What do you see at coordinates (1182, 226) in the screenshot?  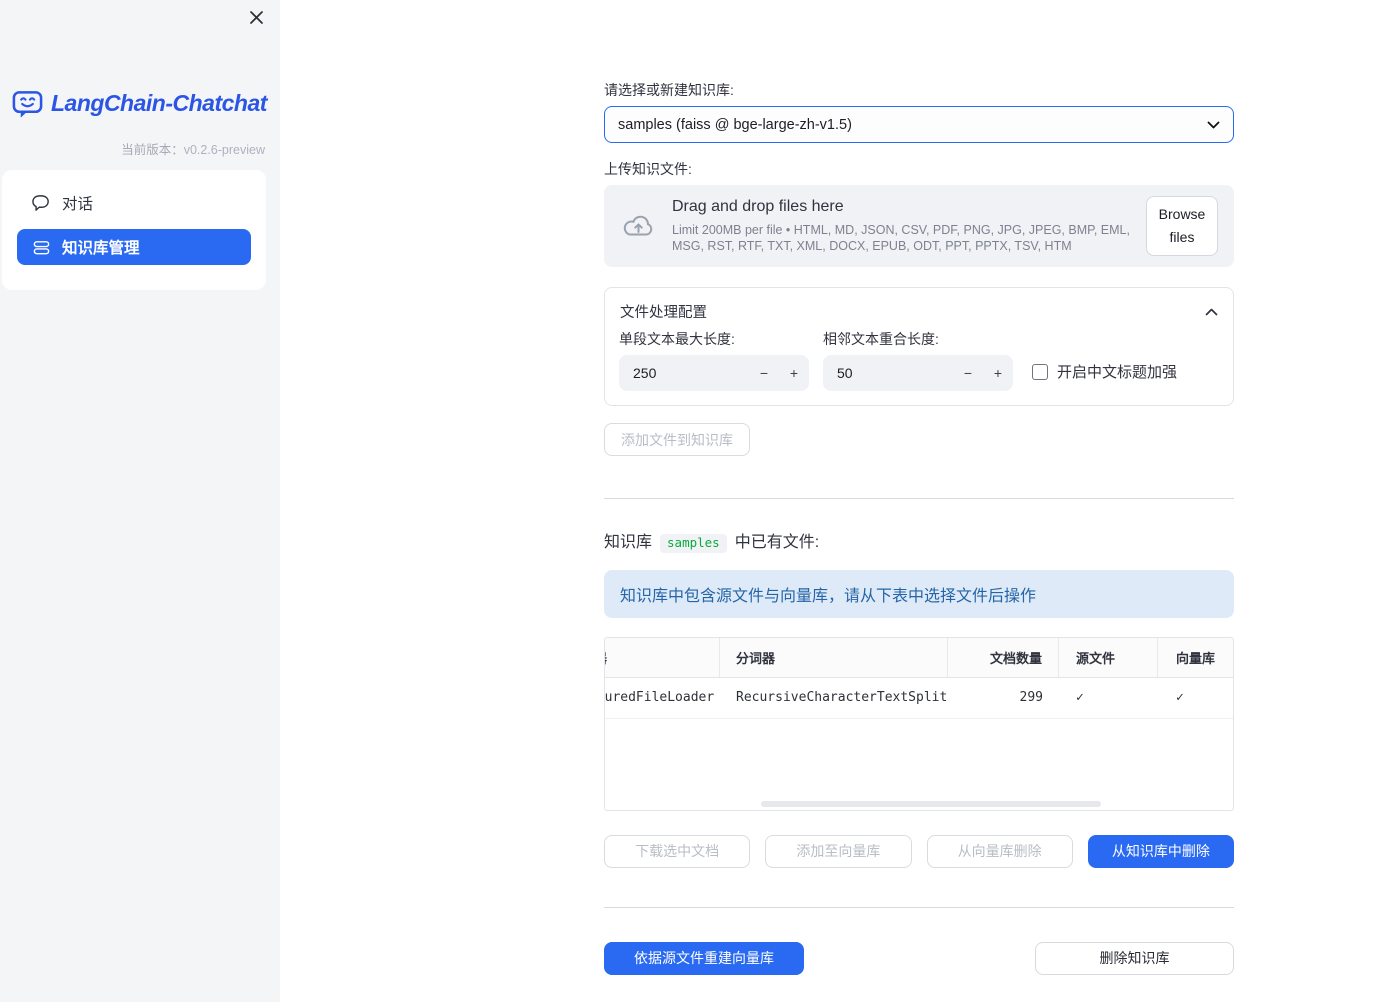 I see `browse-files-button: Browse files` at bounding box center [1182, 226].